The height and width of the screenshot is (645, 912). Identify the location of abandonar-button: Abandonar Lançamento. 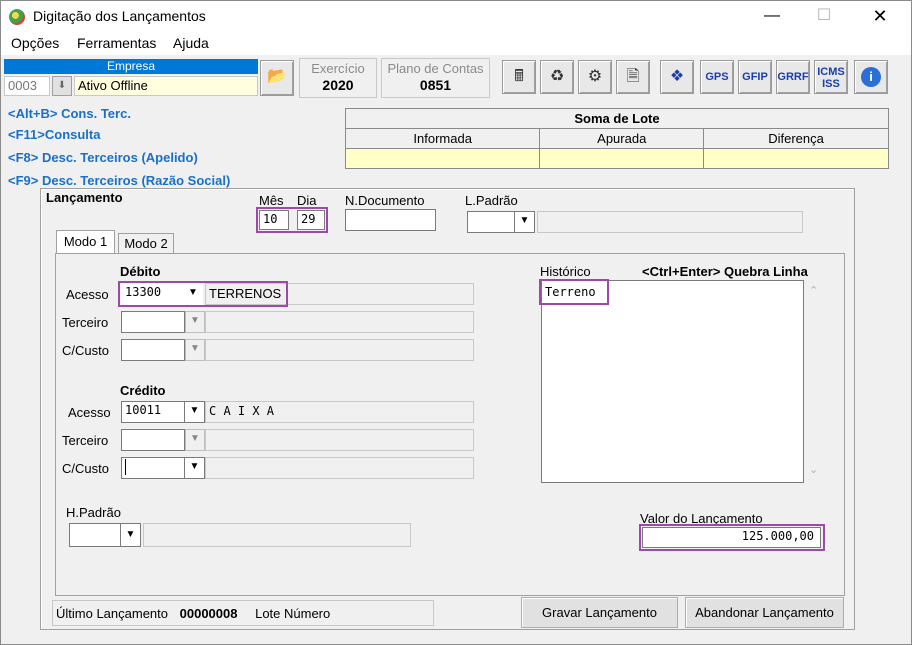
(764, 612).